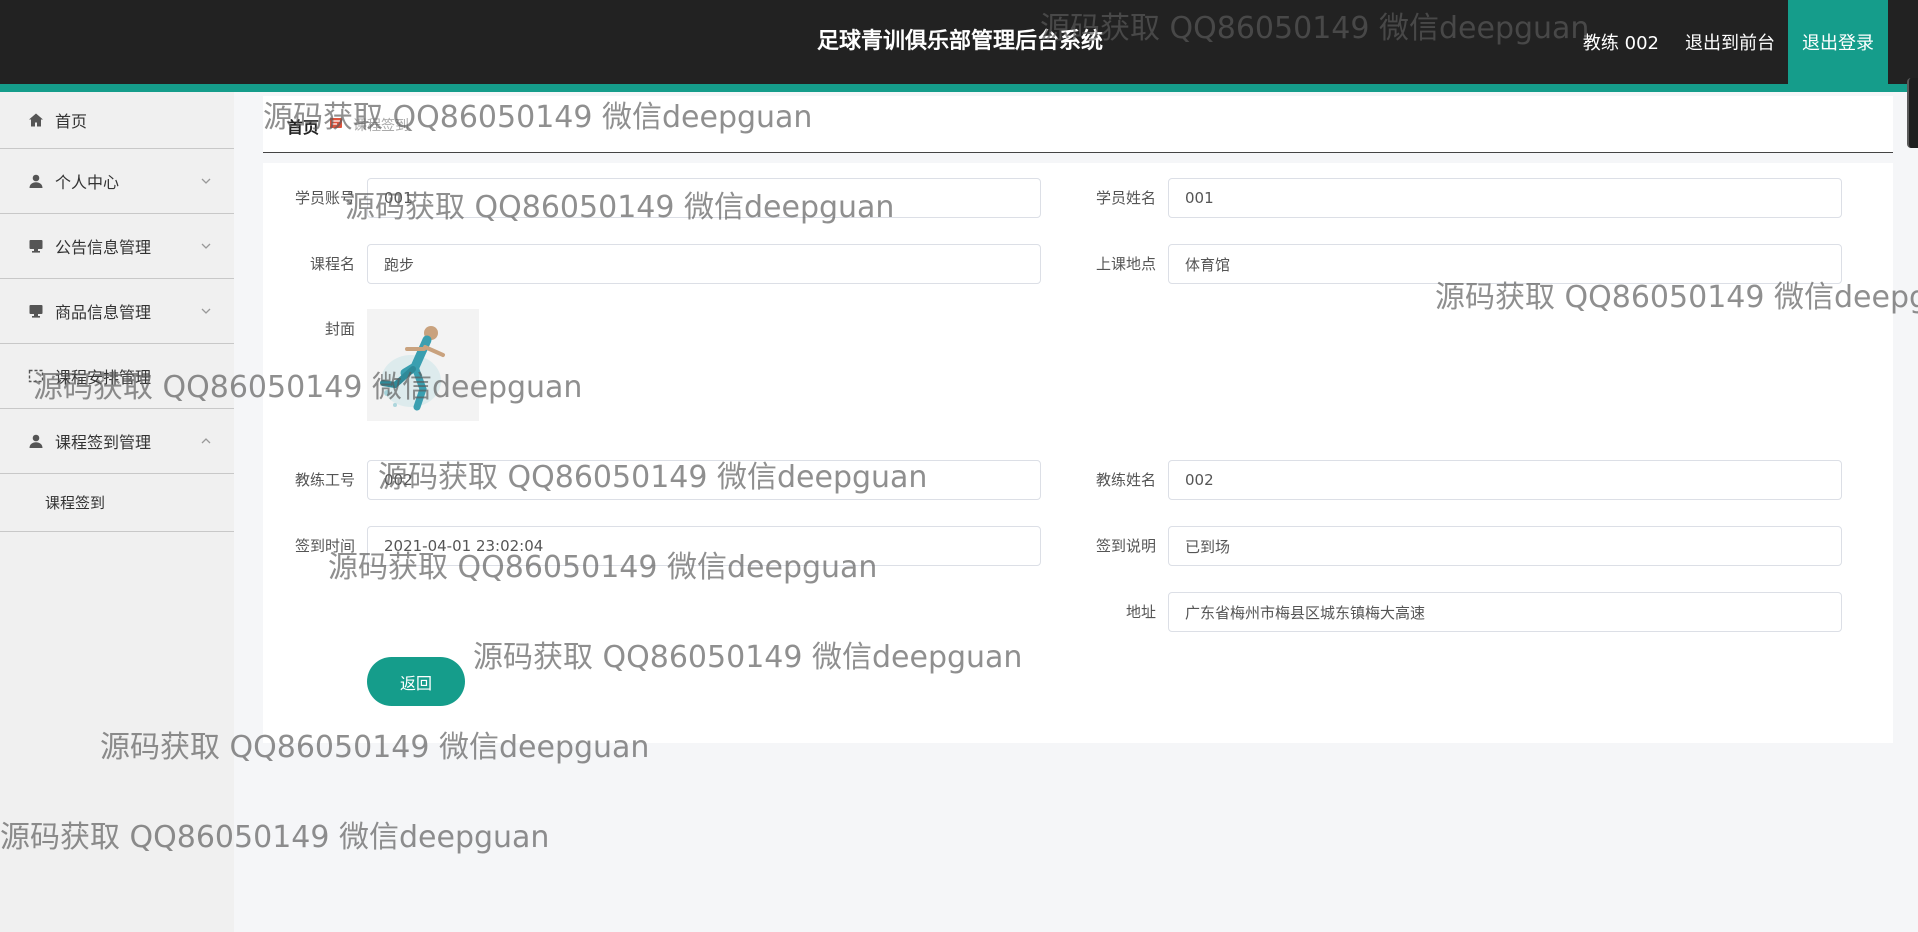 The image size is (1918, 932). What do you see at coordinates (1620, 43) in the screenshot?
I see `current-user: 教练 002` at bounding box center [1620, 43].